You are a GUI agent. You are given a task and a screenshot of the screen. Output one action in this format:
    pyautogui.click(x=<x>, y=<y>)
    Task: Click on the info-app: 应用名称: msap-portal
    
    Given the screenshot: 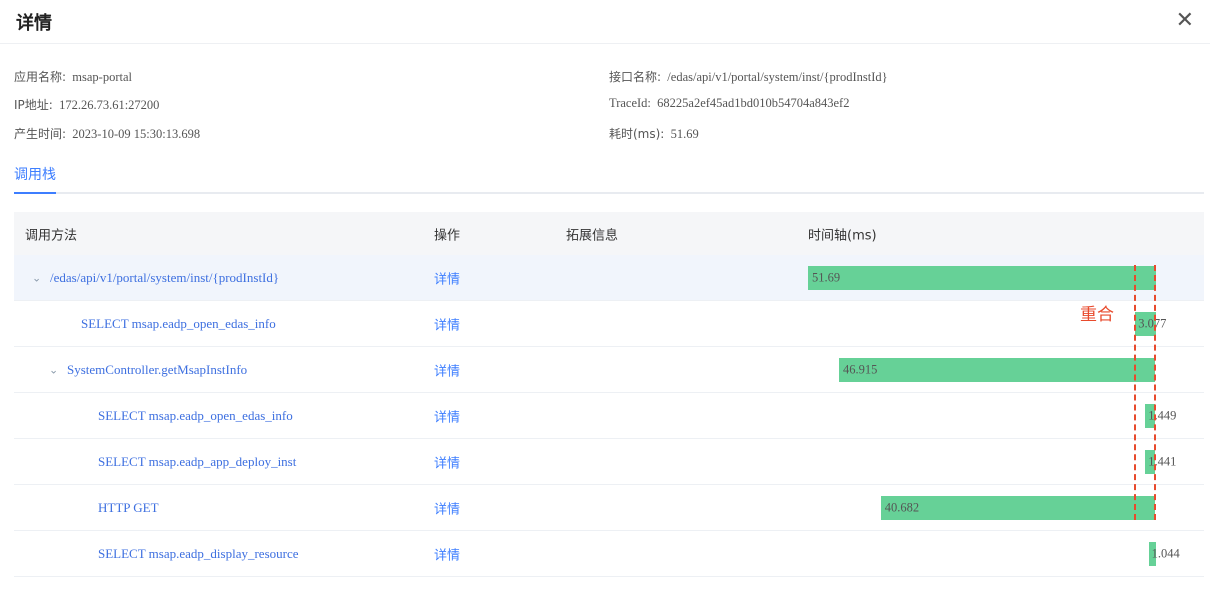 What is the action you would take?
    pyautogui.click(x=73, y=77)
    